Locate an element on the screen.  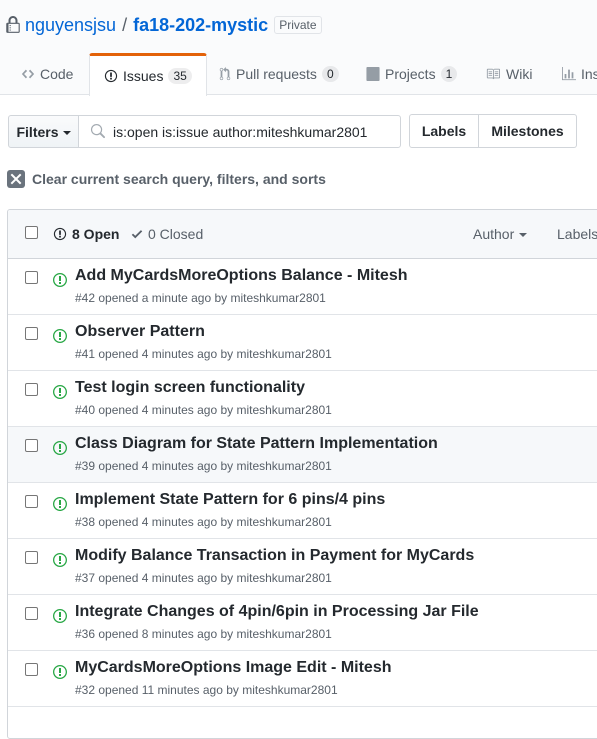
issue-title-link: Test login screen functionality is located at coordinates (190, 388).